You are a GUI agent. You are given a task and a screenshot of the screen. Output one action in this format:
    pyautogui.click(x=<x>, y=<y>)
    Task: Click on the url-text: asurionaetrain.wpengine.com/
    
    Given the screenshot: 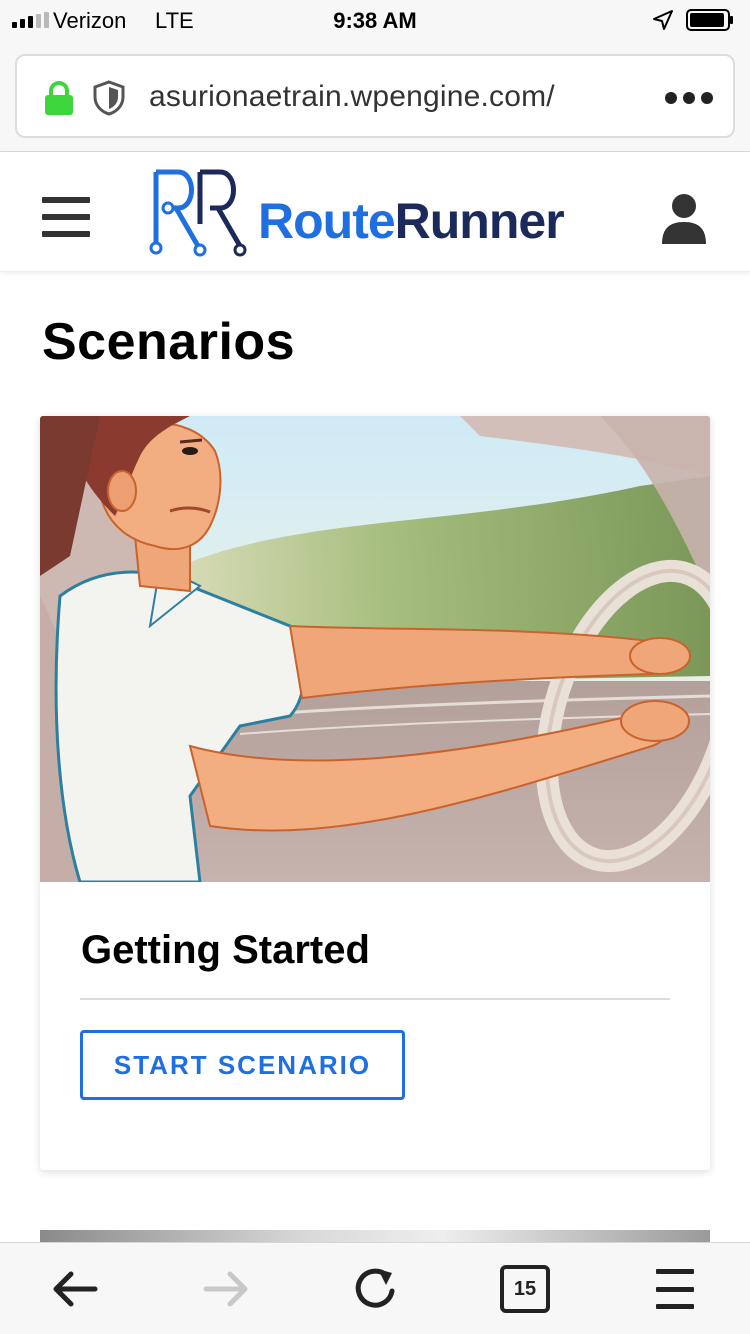 What is the action you would take?
    pyautogui.click(x=352, y=97)
    